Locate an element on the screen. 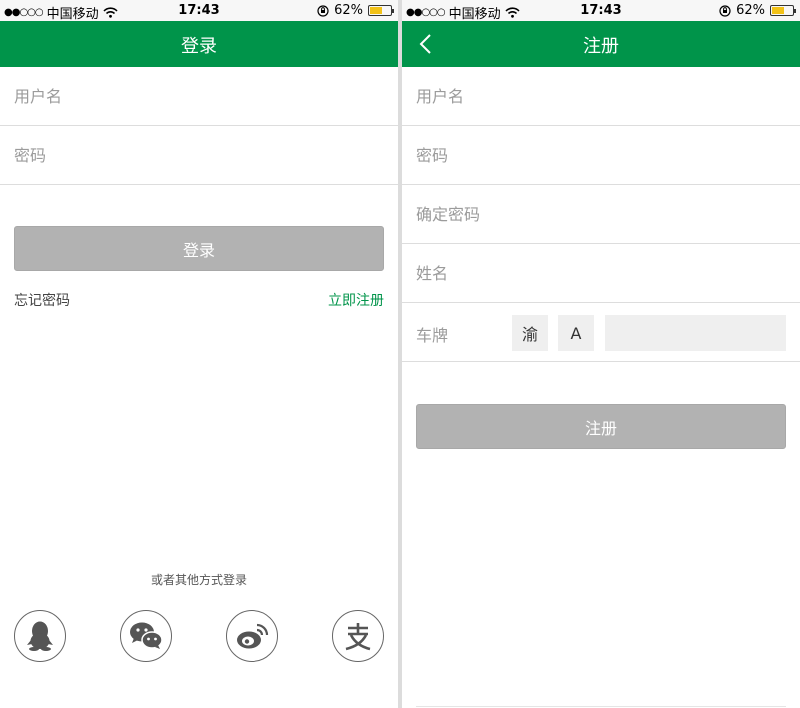 This screenshot has width=800, height=708. wechat-icon is located at coordinates (146, 635).